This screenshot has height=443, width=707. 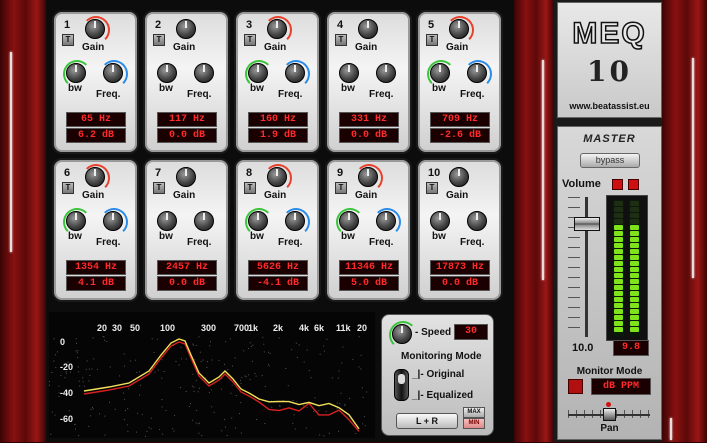 I want to click on volume-fader-handle, so click(x=587, y=224).